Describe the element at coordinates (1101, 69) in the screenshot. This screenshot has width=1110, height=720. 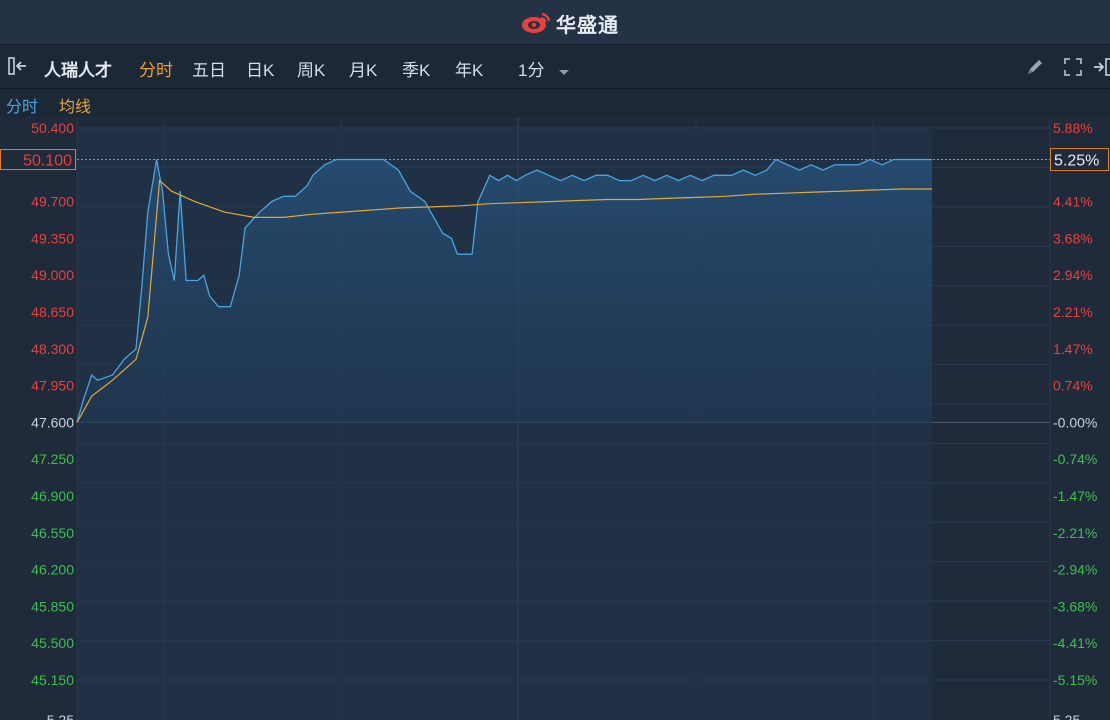
I see `expand-panel-icon` at that location.